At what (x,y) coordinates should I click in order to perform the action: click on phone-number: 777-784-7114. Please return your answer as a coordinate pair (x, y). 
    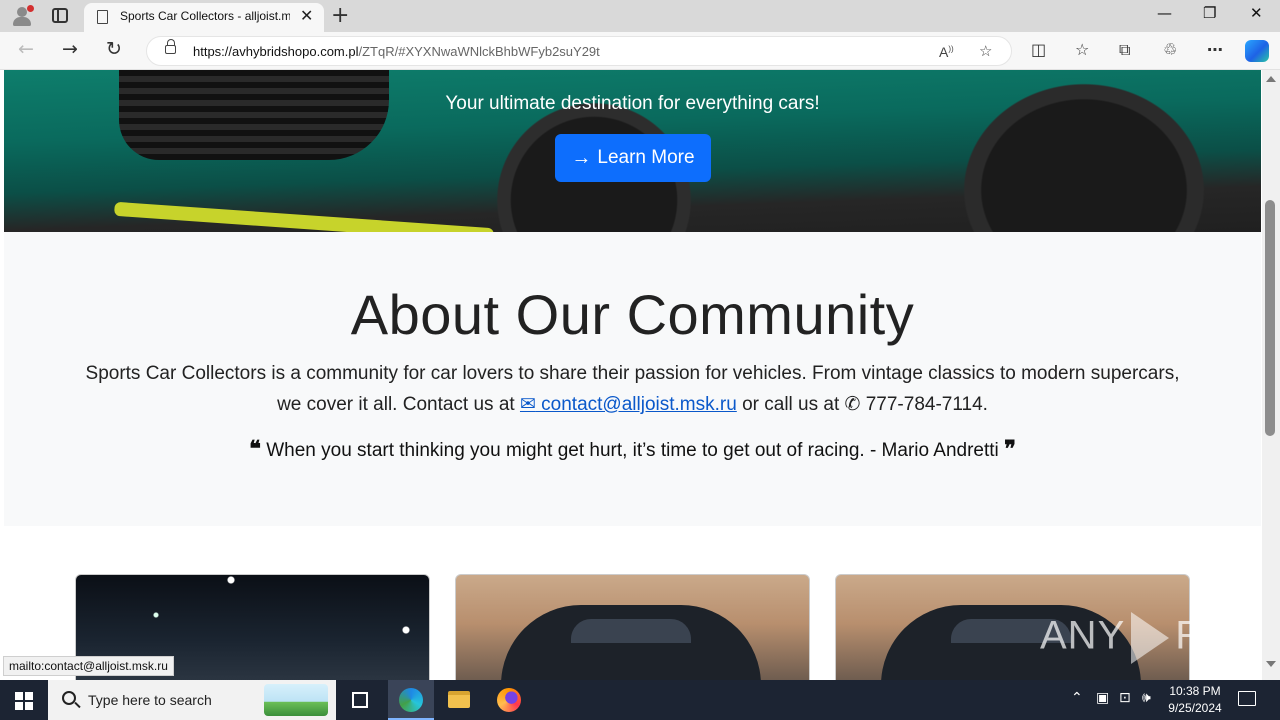
    Looking at the image, I should click on (924, 404).